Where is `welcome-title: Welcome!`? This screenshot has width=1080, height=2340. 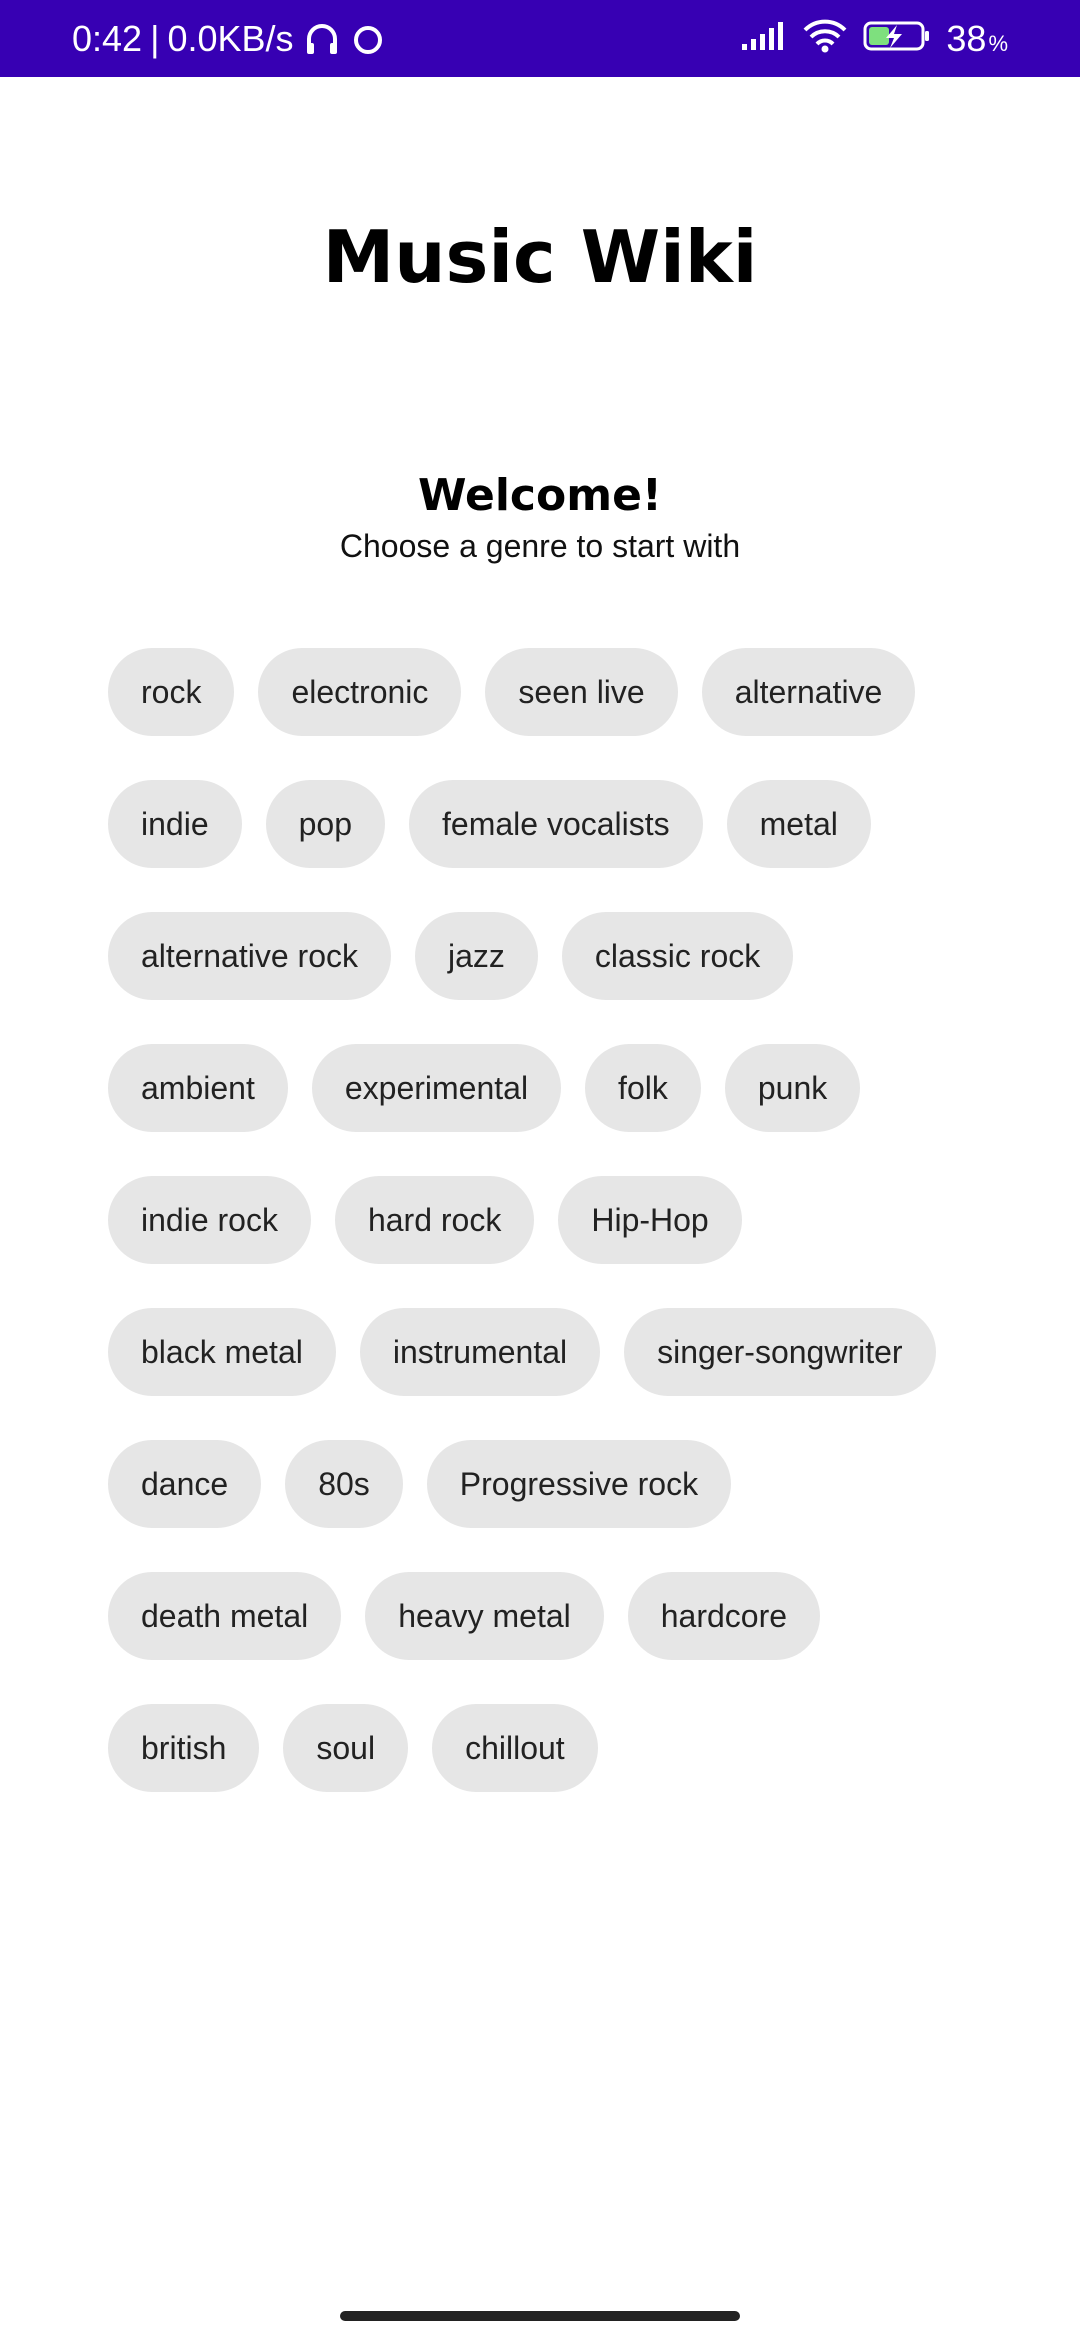
welcome-title: Welcome! is located at coordinates (540, 495).